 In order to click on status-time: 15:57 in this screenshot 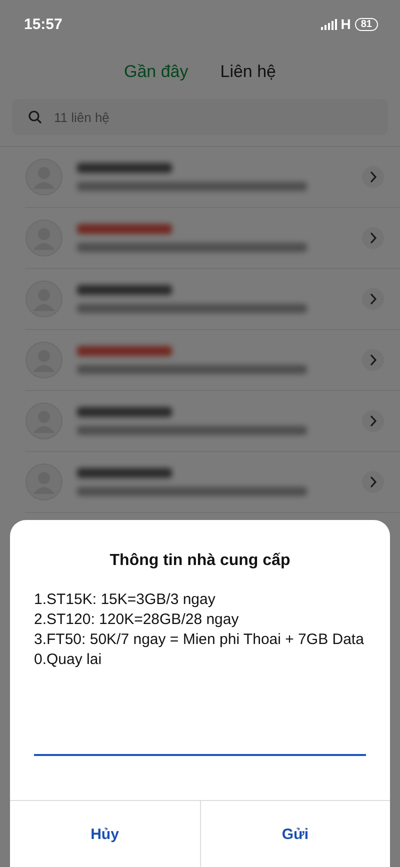, I will do `click(43, 24)`.